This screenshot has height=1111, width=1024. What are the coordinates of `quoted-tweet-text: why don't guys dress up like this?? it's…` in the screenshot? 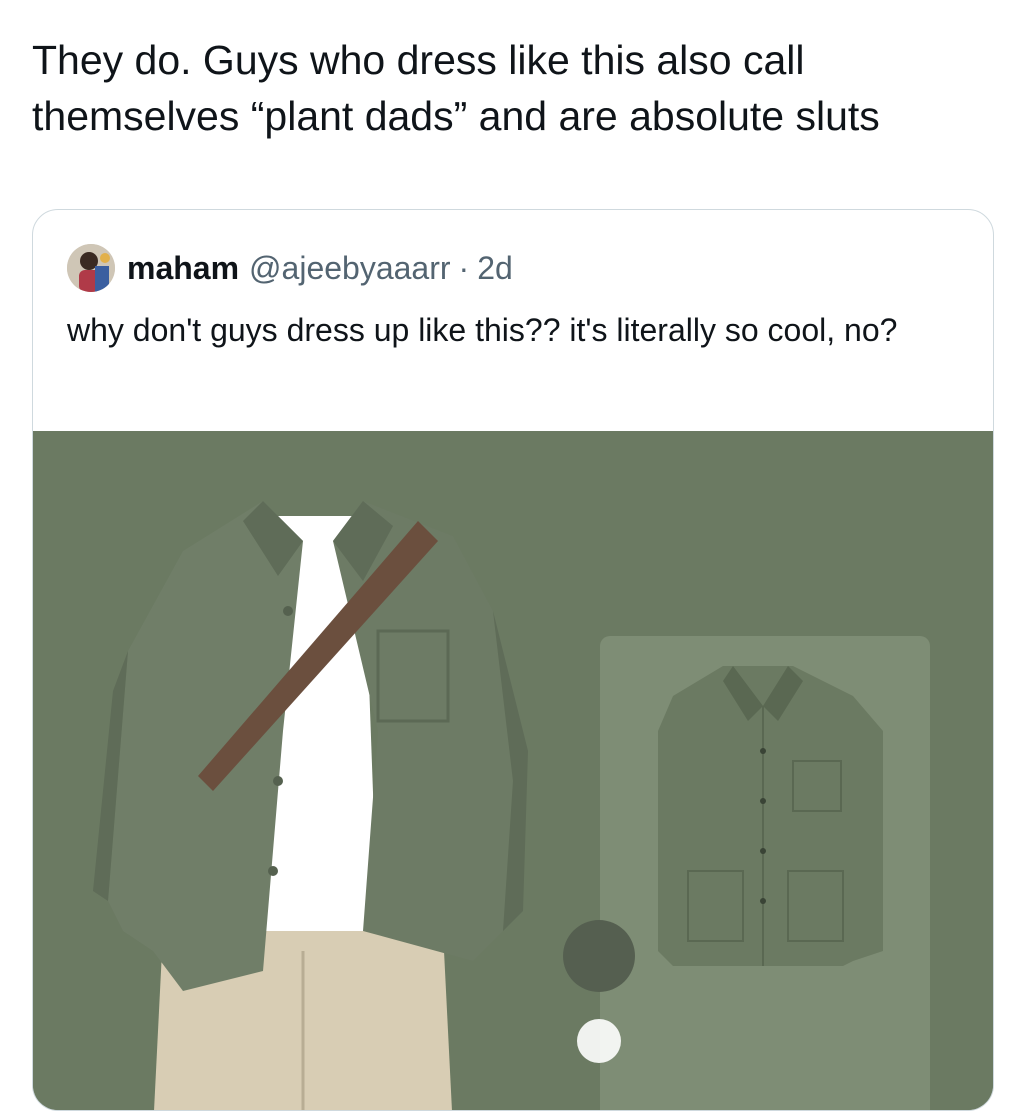 It's located at (482, 330).